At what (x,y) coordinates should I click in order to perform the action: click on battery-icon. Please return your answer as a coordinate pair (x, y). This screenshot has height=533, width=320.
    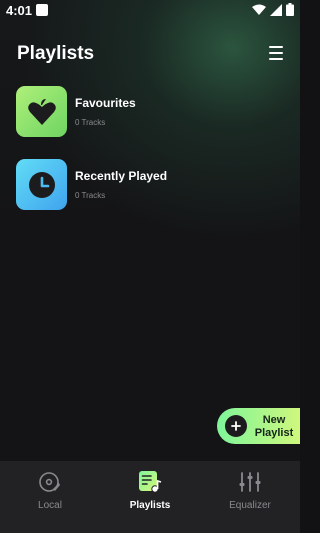
    Looking at the image, I should click on (290, 9).